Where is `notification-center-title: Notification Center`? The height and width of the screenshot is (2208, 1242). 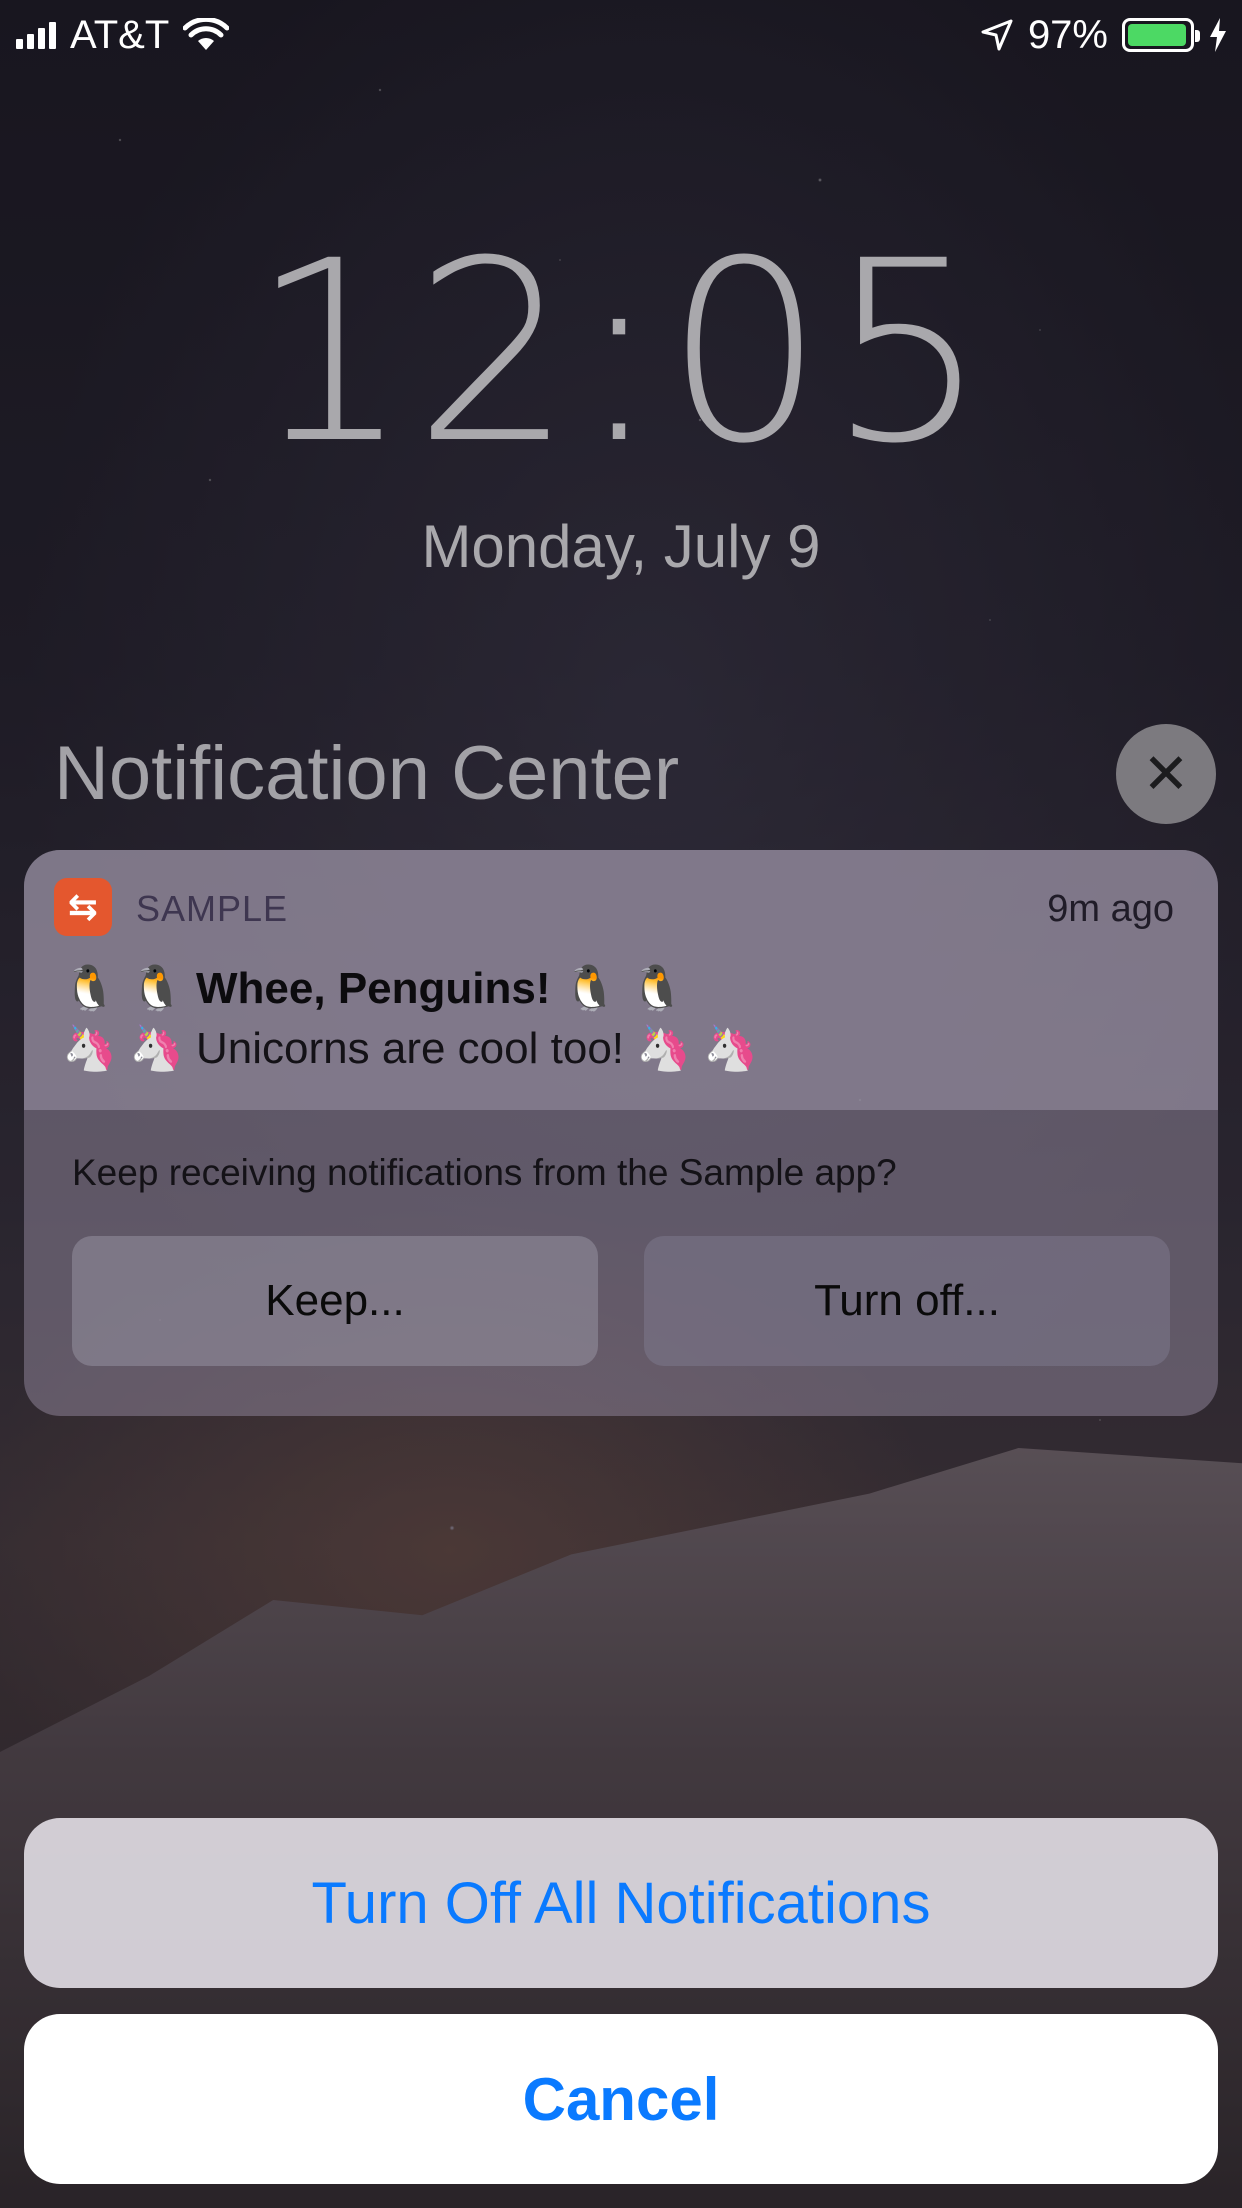 notification-center-title: Notification Center is located at coordinates (367, 773).